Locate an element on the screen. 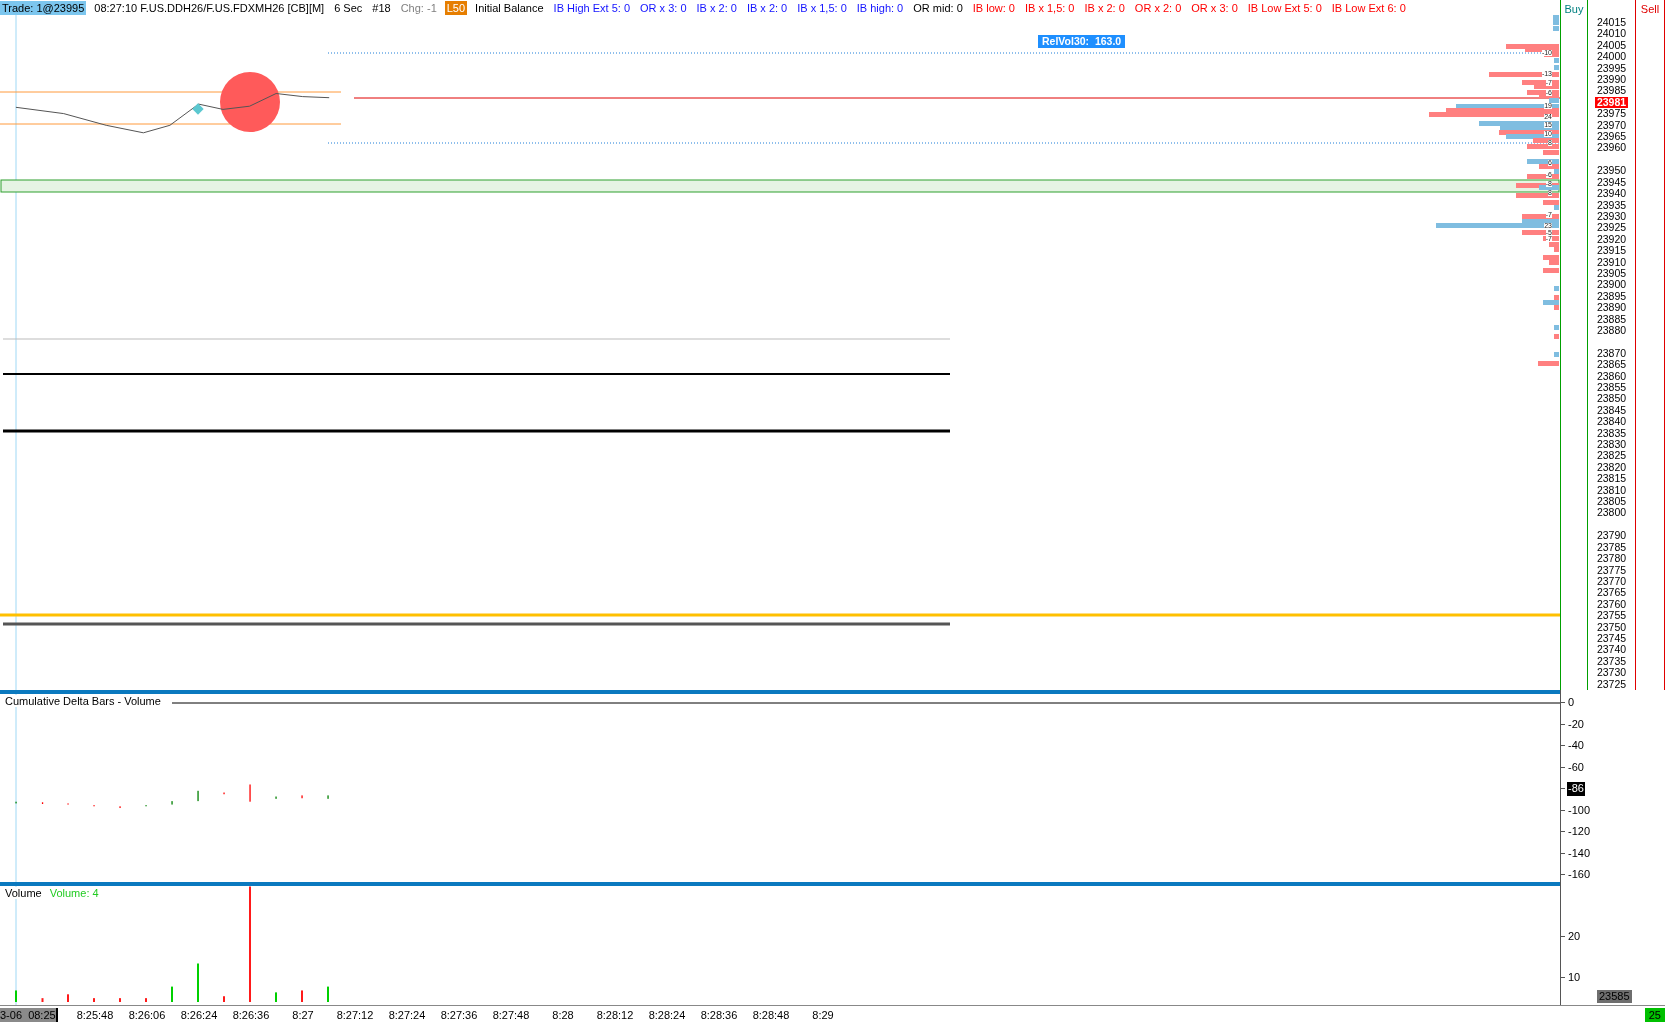  time-axis-label: 8:25:48 is located at coordinates (95, 1015).